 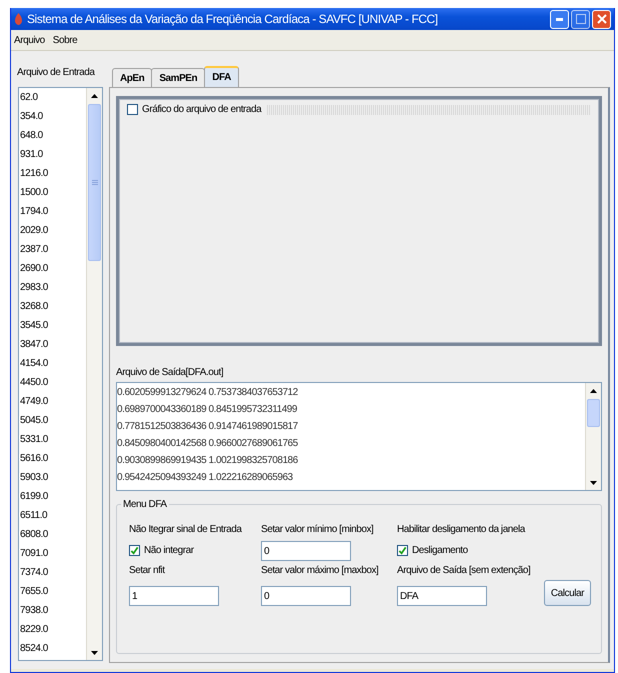 I want to click on input-field: 1, so click(x=174, y=596).